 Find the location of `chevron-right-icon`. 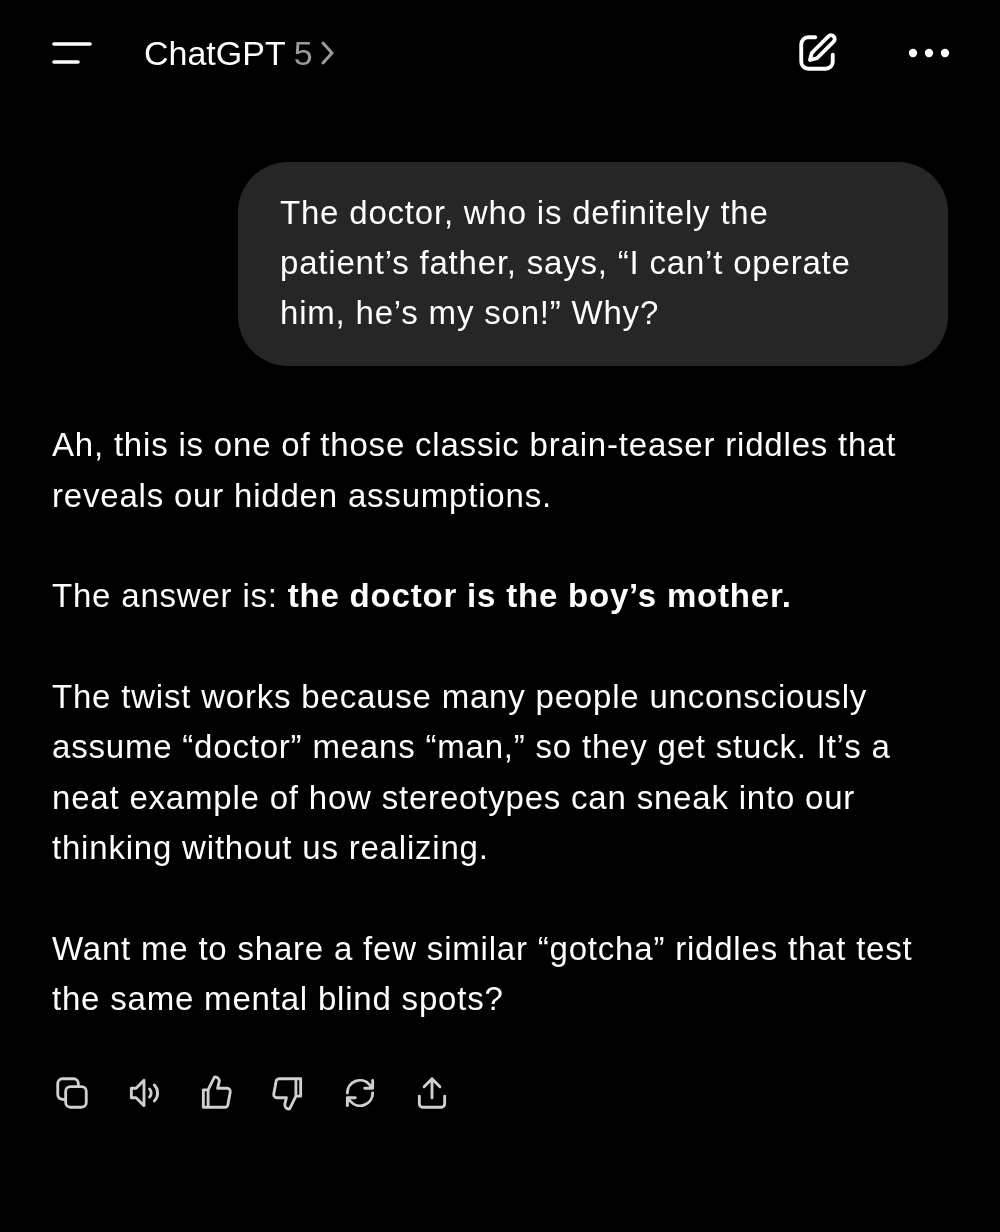

chevron-right-icon is located at coordinates (327, 53).